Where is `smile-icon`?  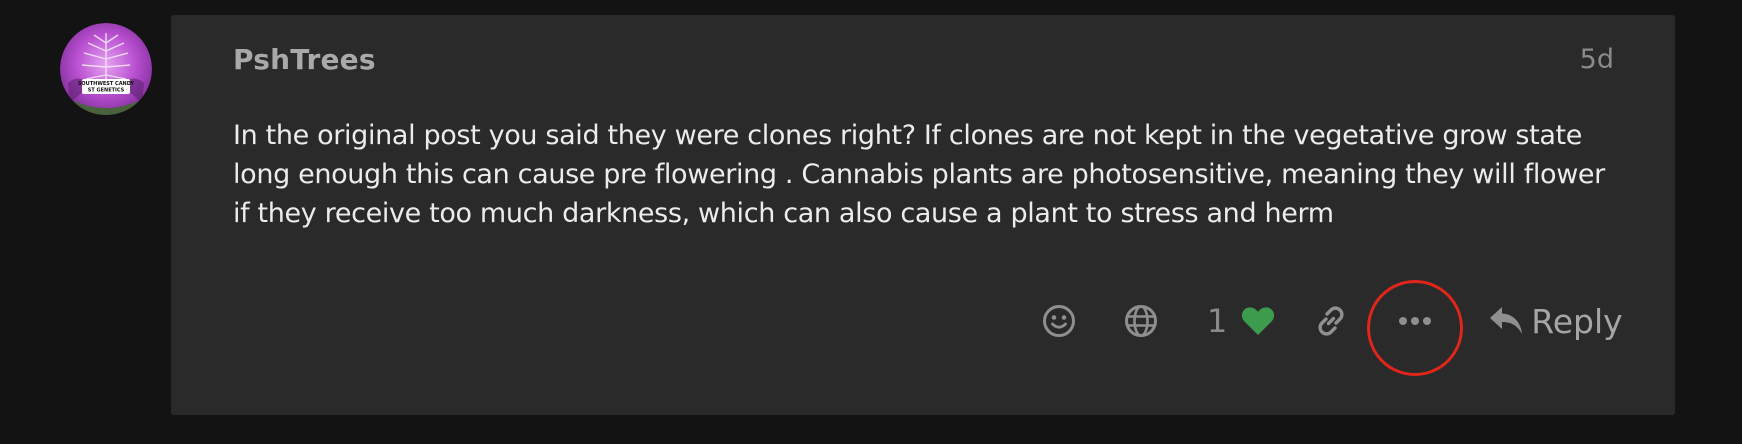 smile-icon is located at coordinates (1059, 321).